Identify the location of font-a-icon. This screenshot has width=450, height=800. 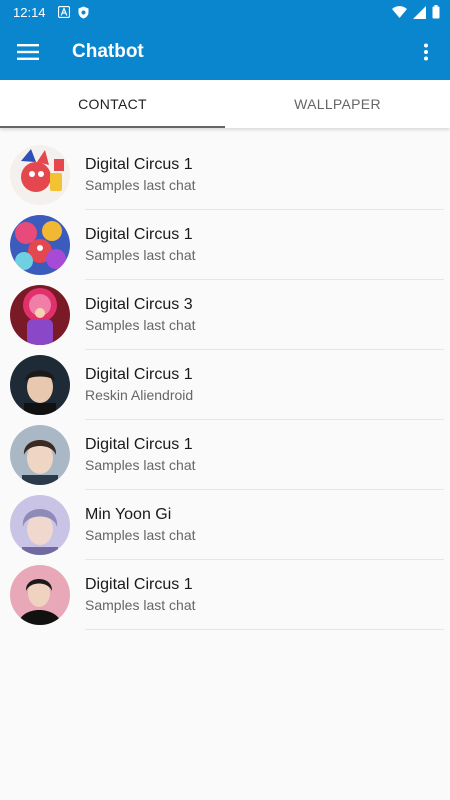
(63, 12).